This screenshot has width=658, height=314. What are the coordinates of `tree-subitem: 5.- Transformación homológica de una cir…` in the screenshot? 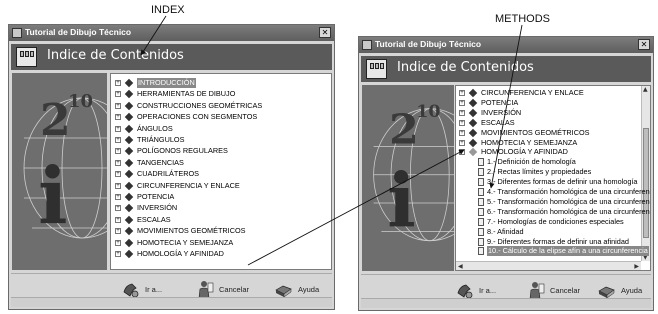 It's located at (553, 202).